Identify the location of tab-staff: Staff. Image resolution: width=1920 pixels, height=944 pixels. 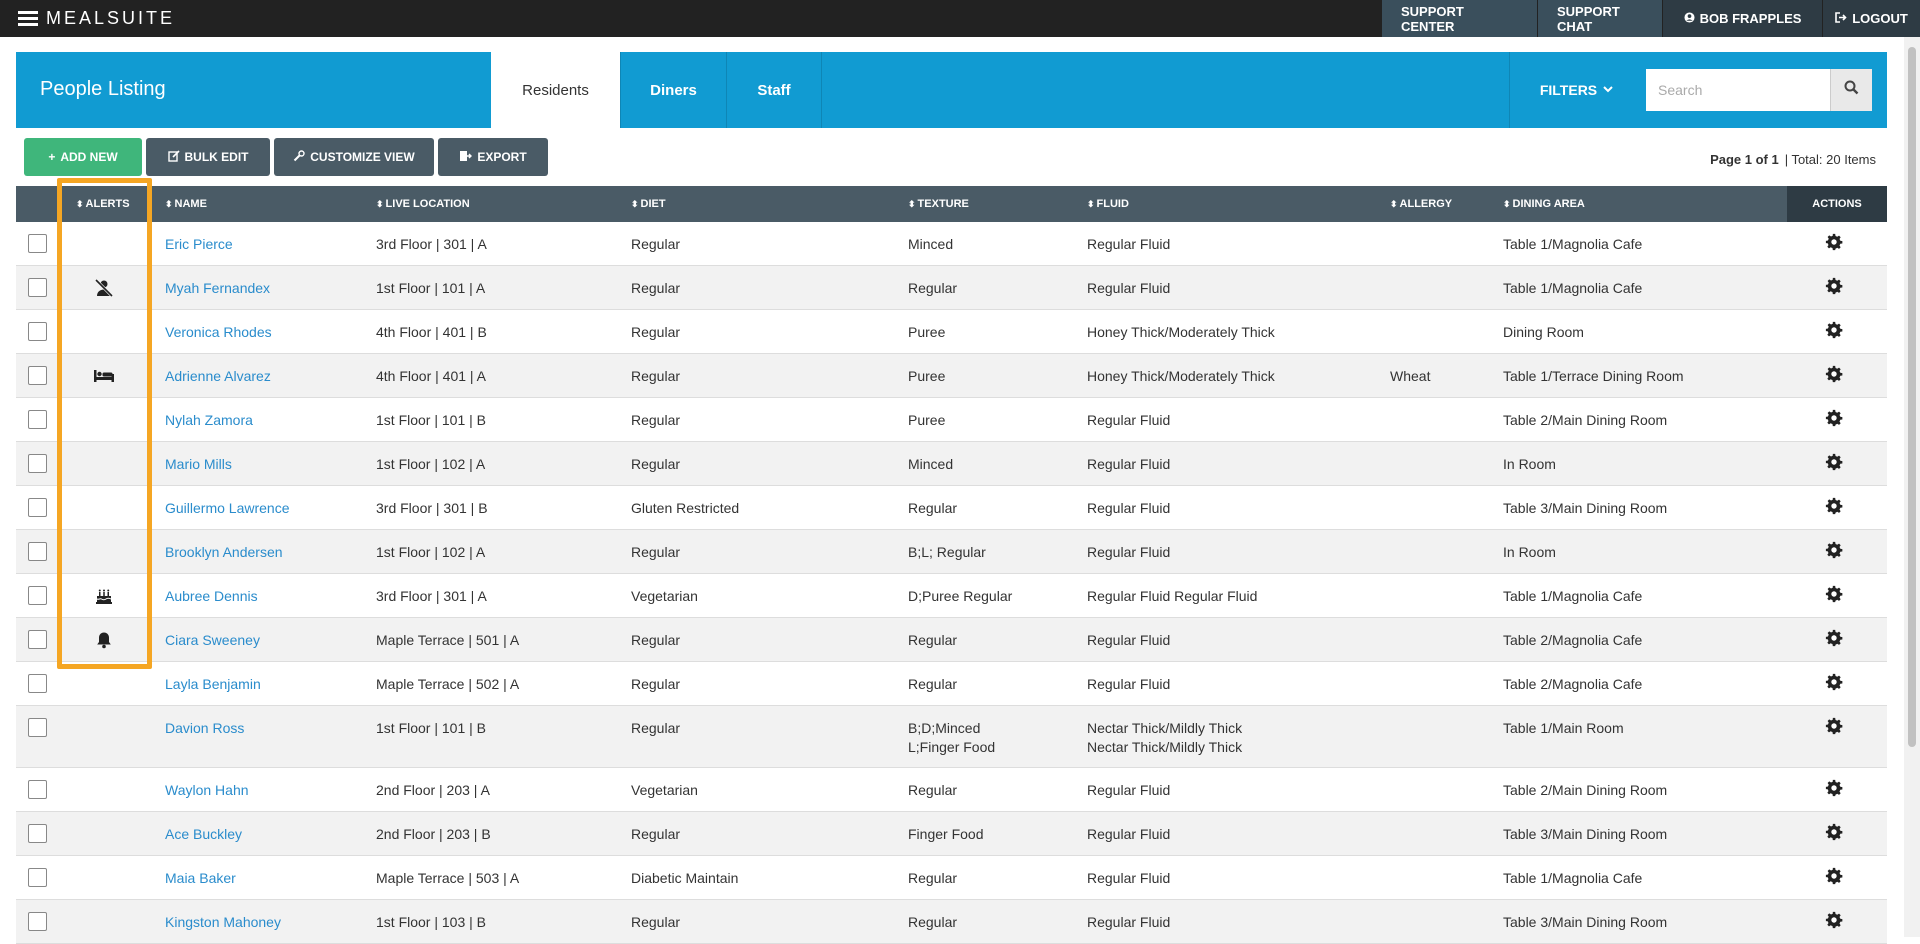
(774, 90).